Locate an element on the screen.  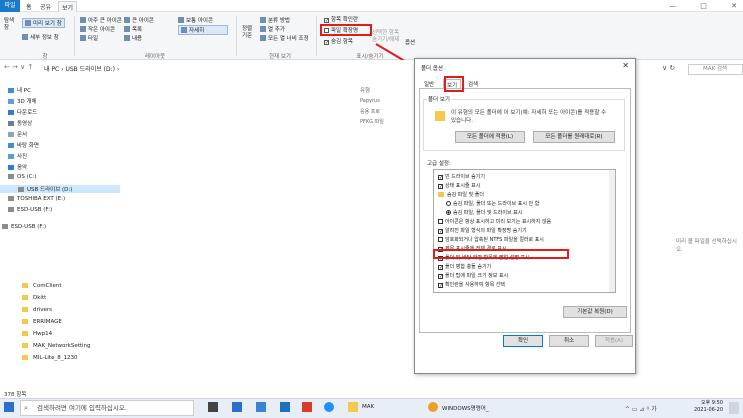
nav-usb-d: USB 드라이브 (D:) is located at coordinates (60, 189).